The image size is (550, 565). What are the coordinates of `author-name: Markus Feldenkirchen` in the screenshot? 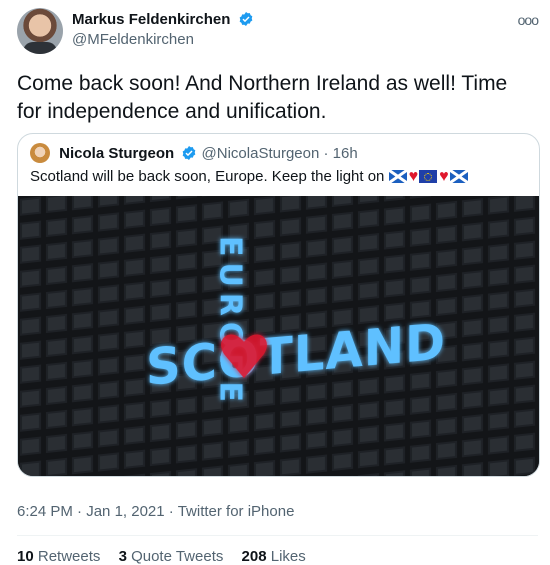 It's located at (151, 19).